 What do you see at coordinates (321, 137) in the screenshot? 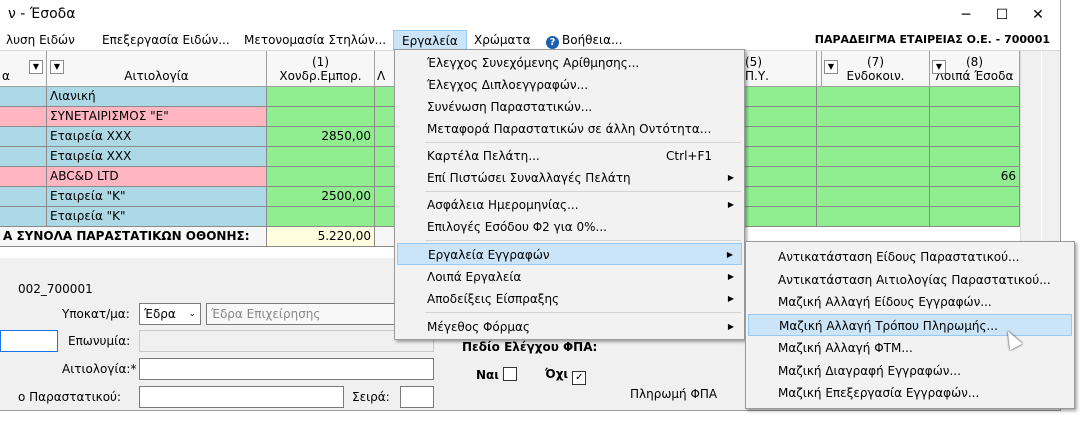
I see `wholesale-cell: 2850,00` at bounding box center [321, 137].